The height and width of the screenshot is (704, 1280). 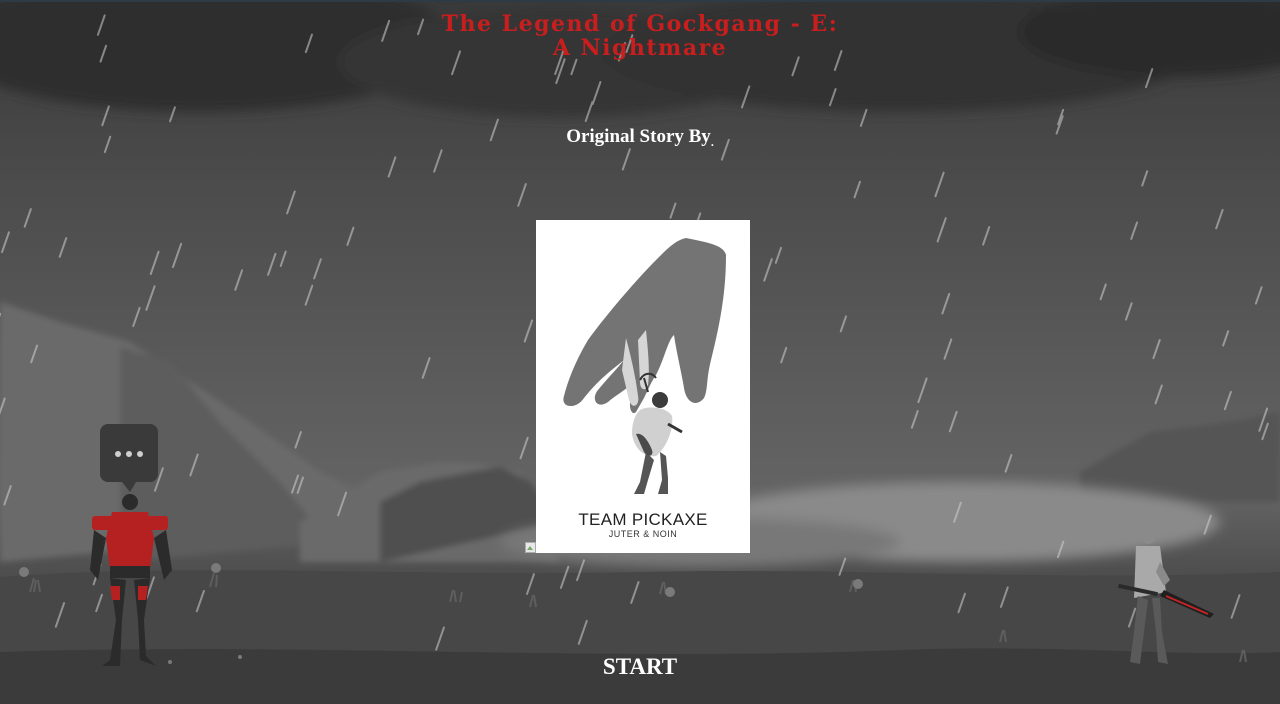 I want to click on start-button-label: START, so click(x=640, y=666).